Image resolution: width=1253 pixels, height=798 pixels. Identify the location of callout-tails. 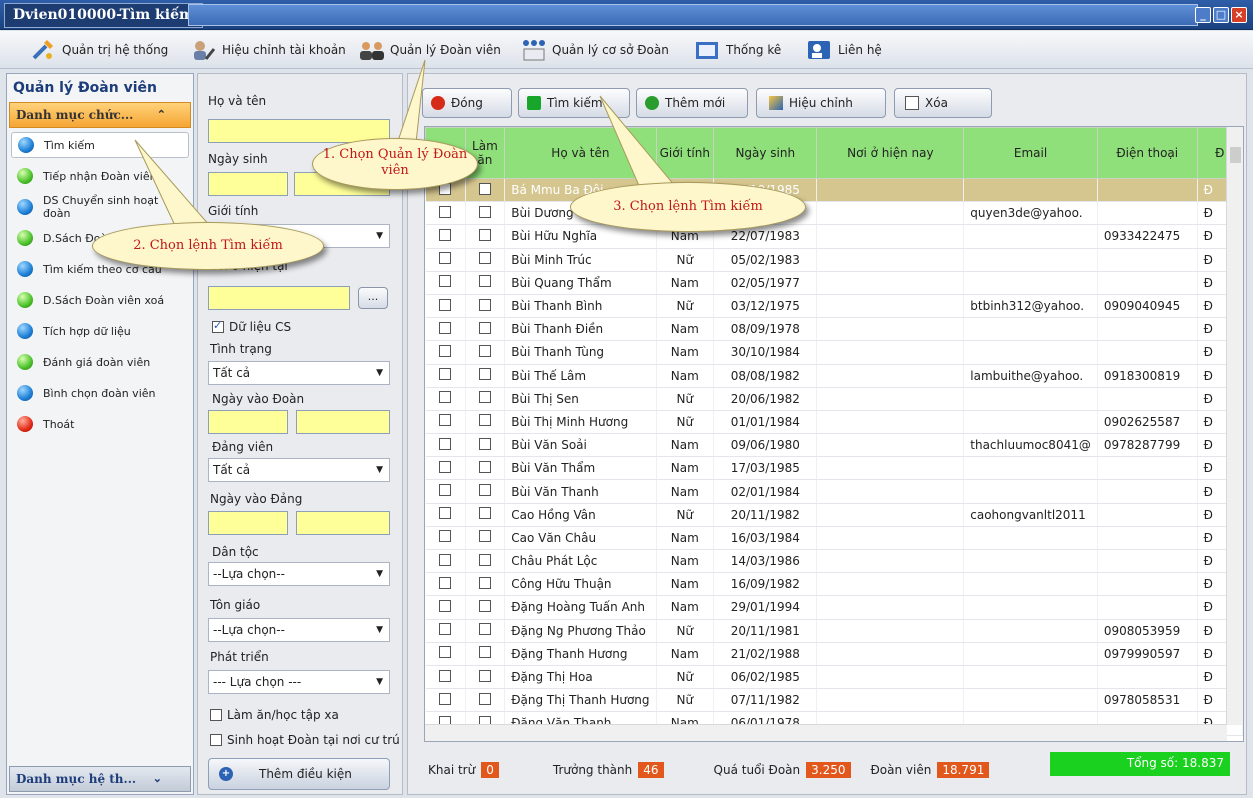
(405, 146).